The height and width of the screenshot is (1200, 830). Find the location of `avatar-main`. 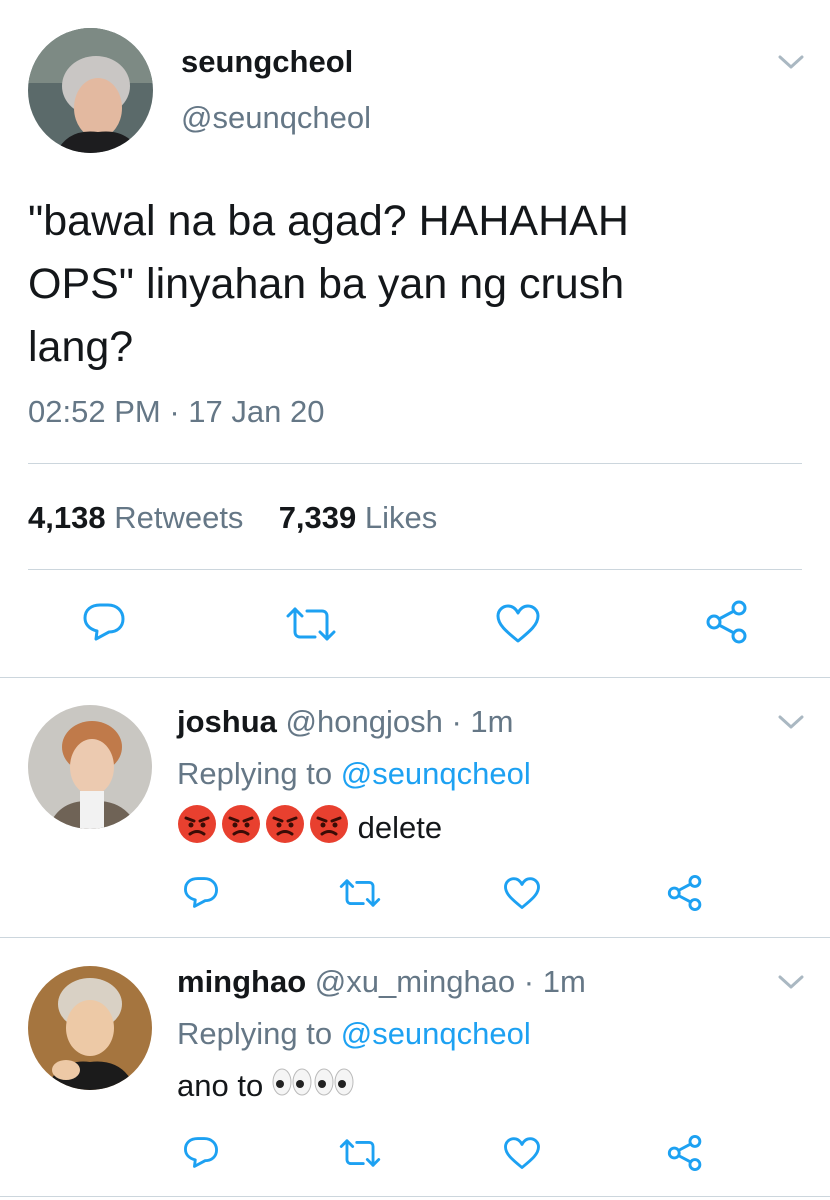

avatar-main is located at coordinates (90, 90).